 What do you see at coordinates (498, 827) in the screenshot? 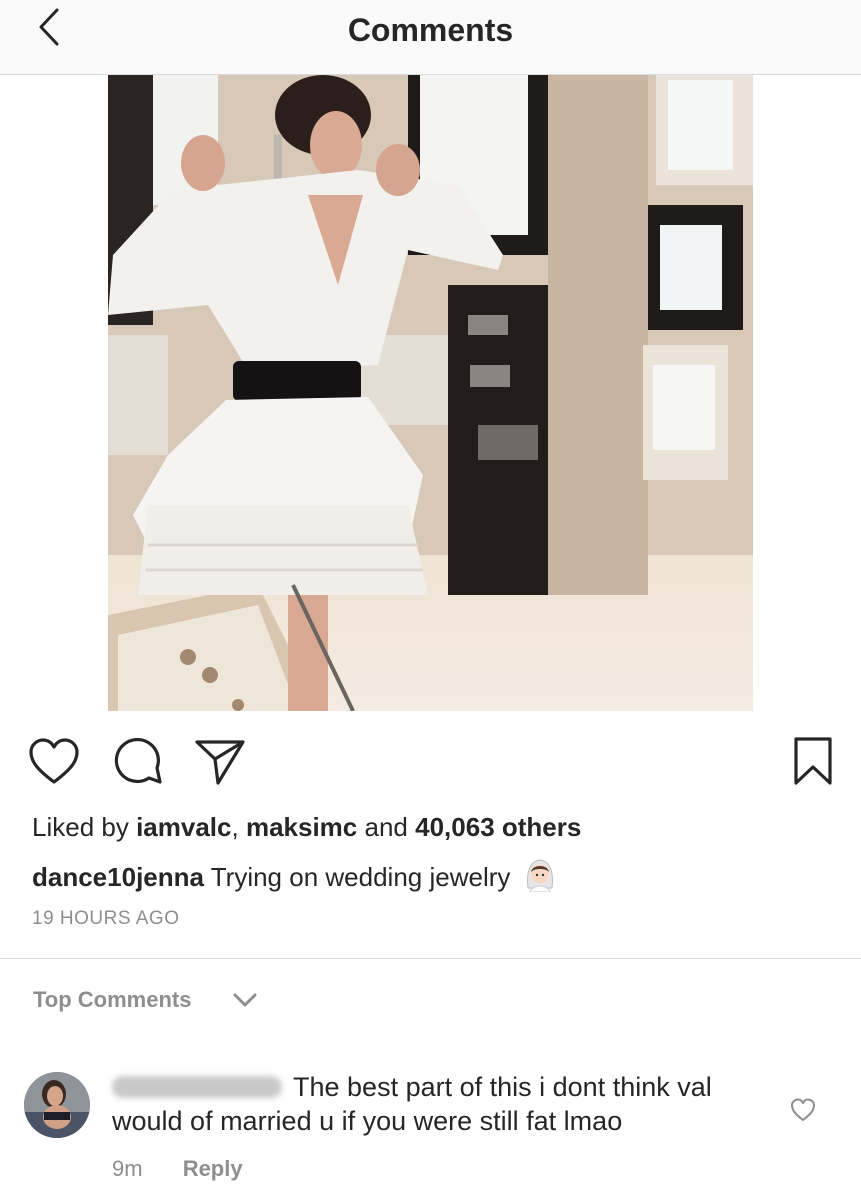
I see `likes-count-link: 40,063 others` at bounding box center [498, 827].